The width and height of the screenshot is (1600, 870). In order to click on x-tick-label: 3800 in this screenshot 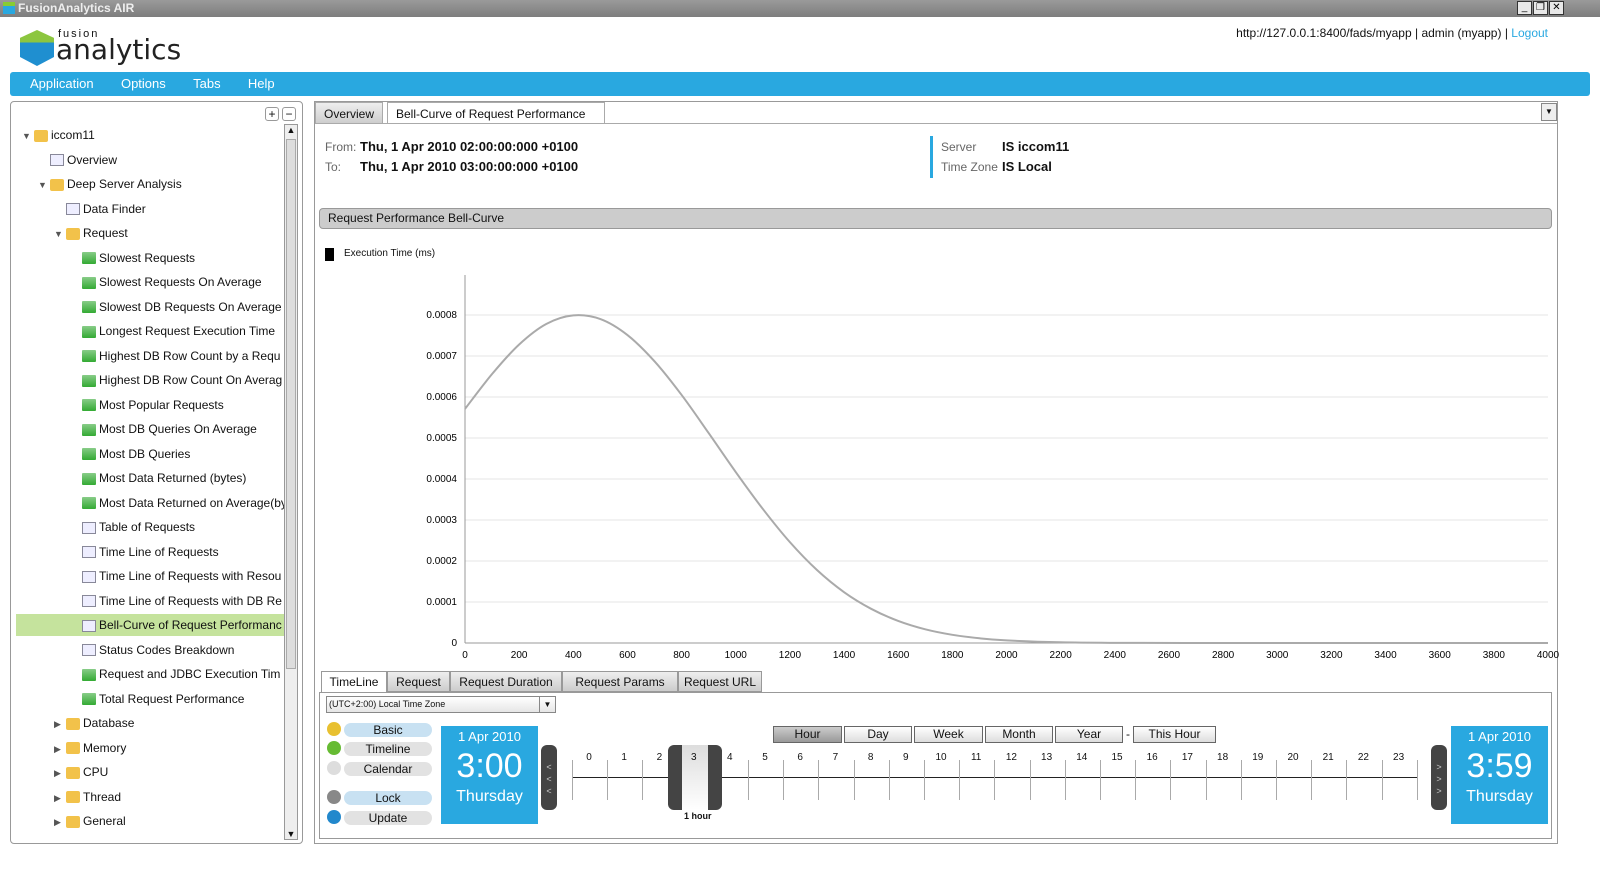, I will do `click(1494, 655)`.